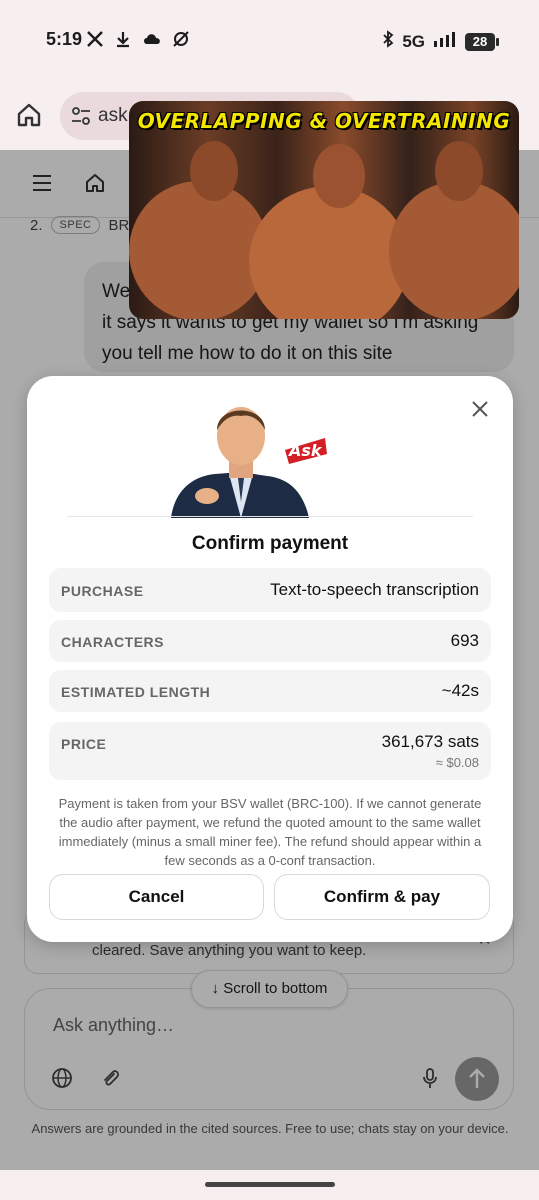  I want to click on x-app-icon, so click(95, 41).